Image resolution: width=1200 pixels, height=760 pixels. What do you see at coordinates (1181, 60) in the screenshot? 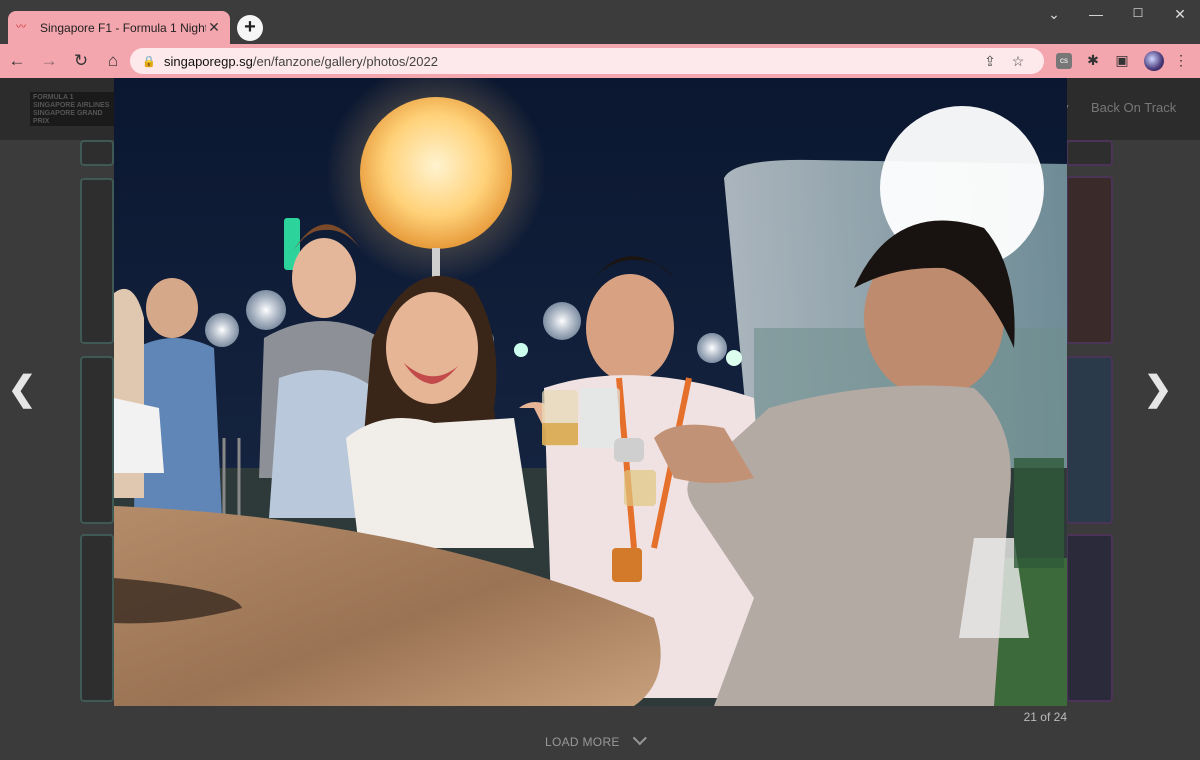
I see `kebab-menu-icon: ⋮` at bounding box center [1181, 60].